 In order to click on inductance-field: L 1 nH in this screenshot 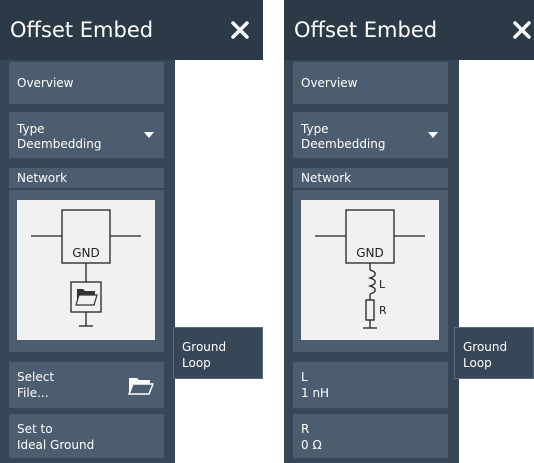, I will do `click(370, 385)`.